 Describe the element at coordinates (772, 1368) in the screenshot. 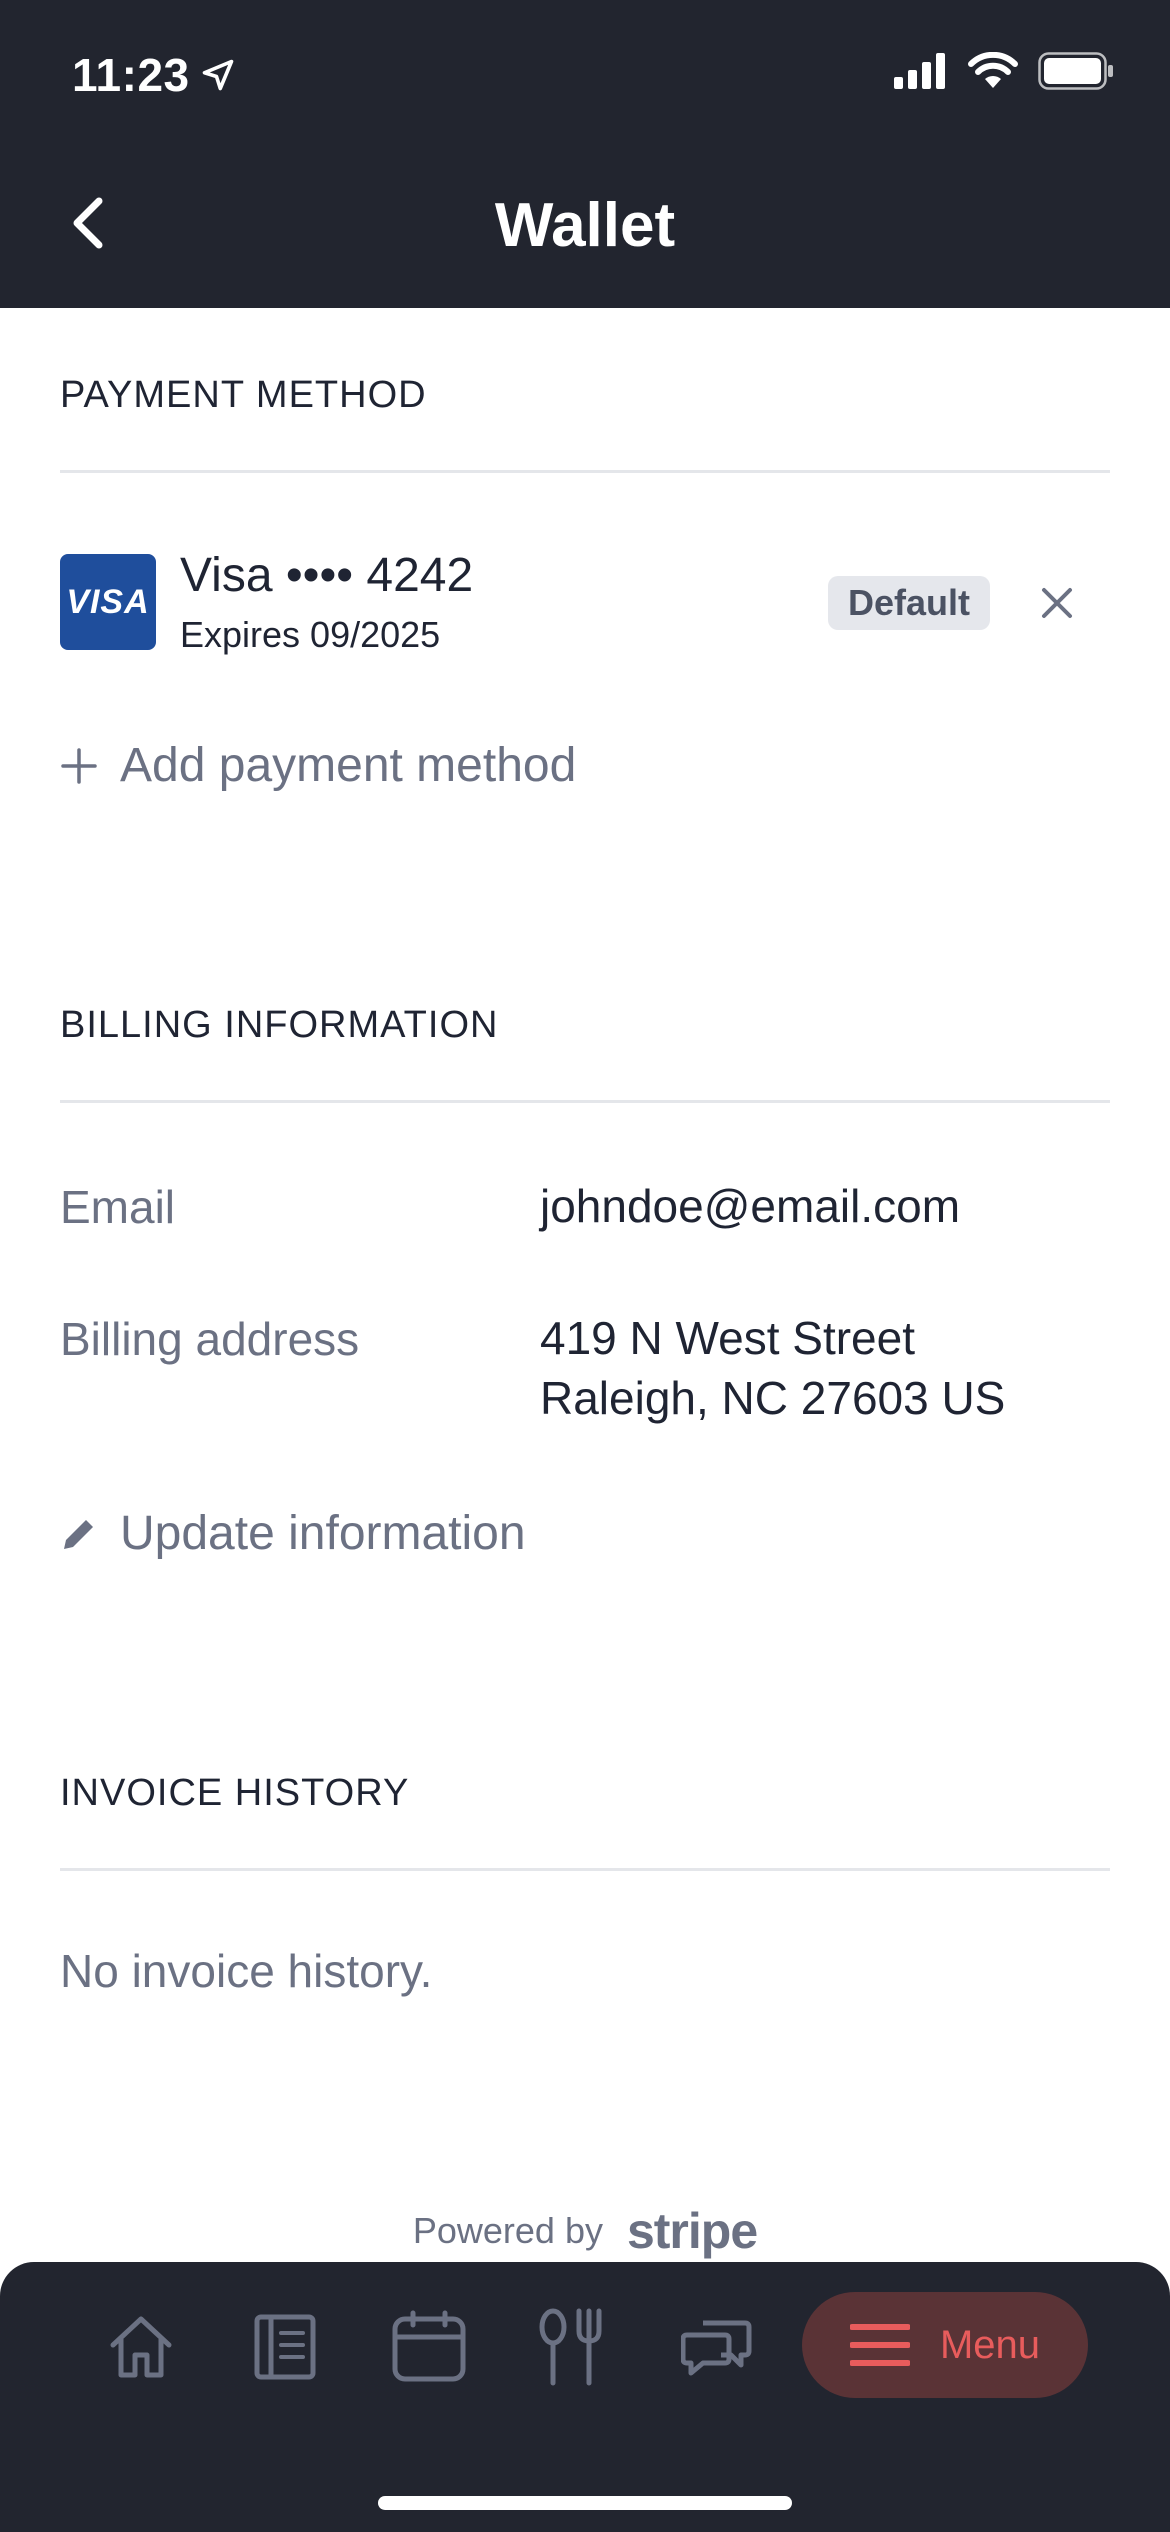

I see `billing-address-value: 419 N West Street Raleigh, NC 27603 US` at that location.